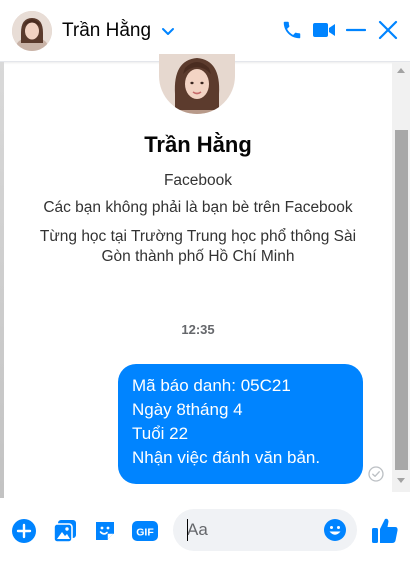 Image resolution: width=410 pixels, height=567 pixels. I want to click on message-line: Nhận việc đánh văn bản., so click(226, 457).